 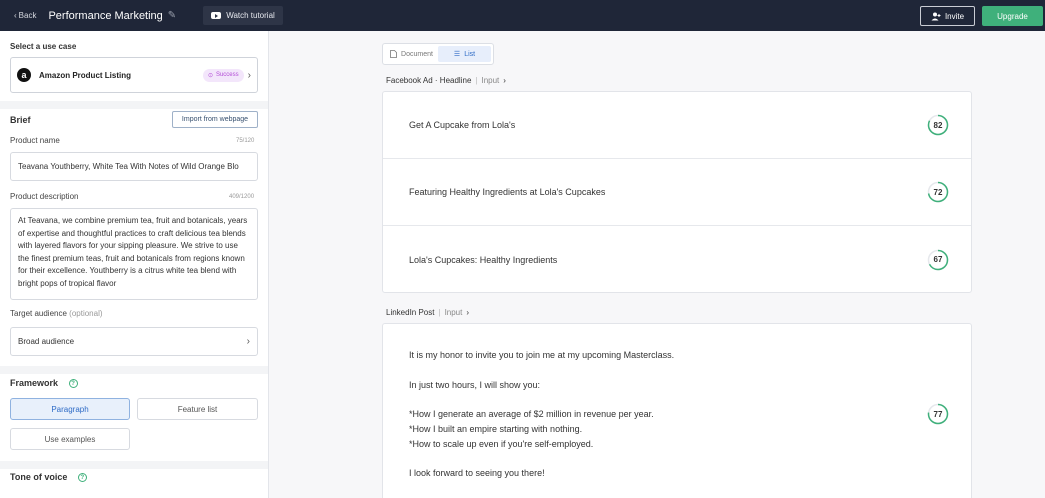 I want to click on framework-heading: Framework ?, so click(x=44, y=383).